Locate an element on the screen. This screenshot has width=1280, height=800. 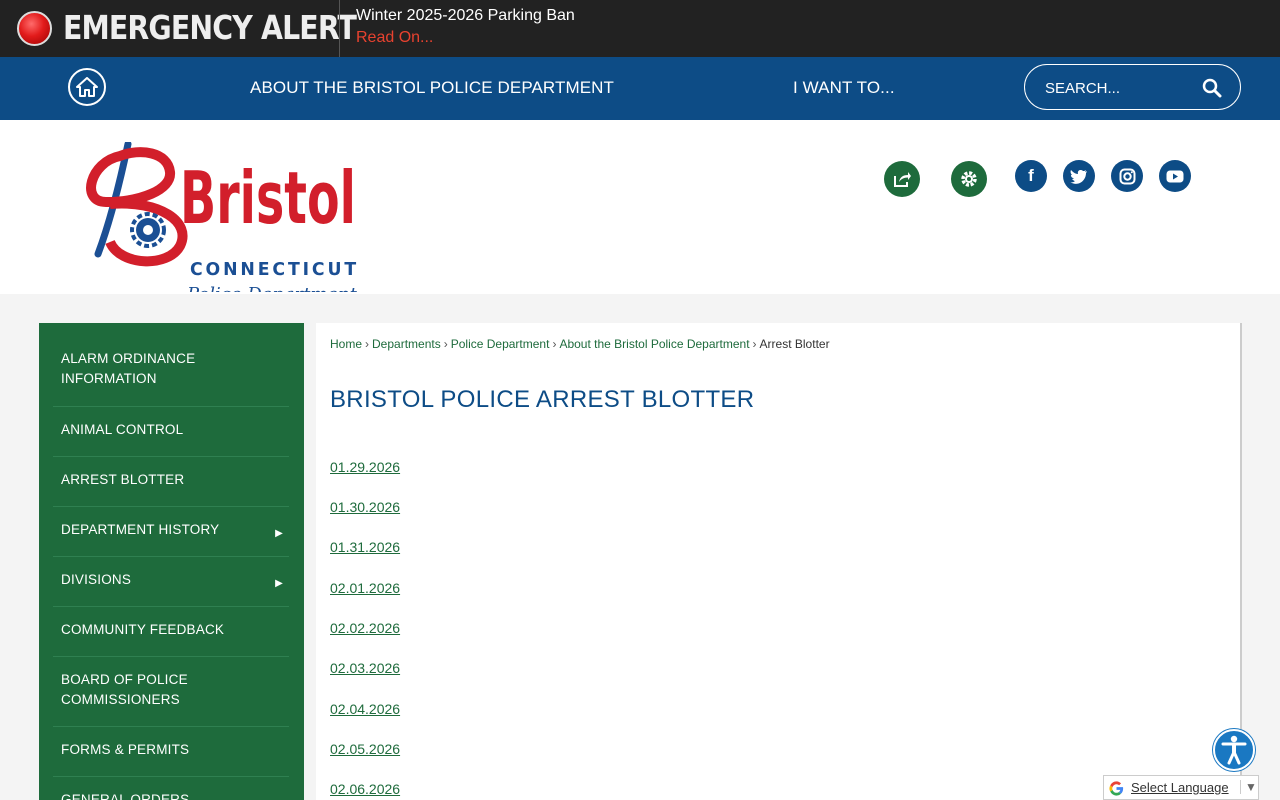
twitter-button is located at coordinates (1079, 176).